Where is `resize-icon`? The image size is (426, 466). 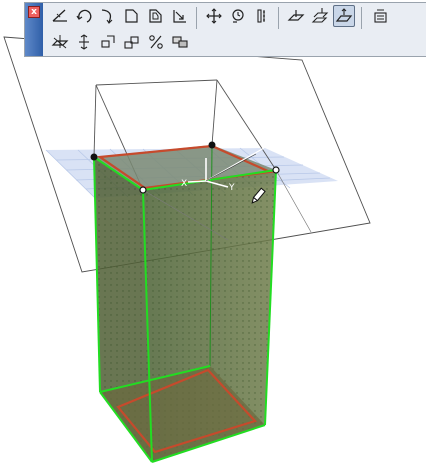
resize-icon is located at coordinates (180, 16).